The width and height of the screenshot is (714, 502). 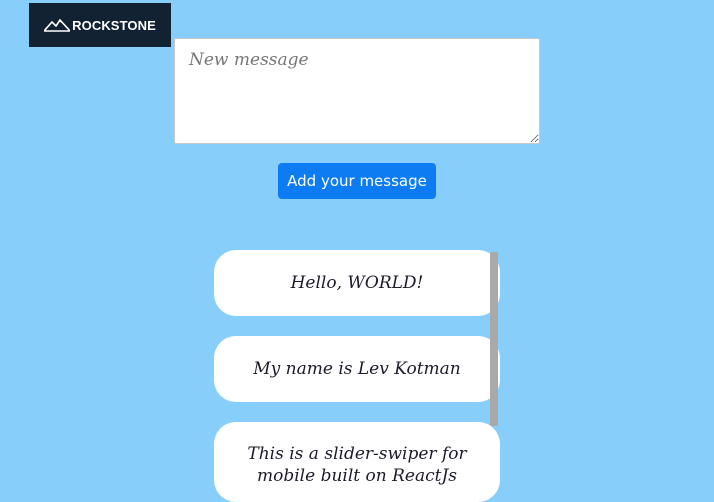 I want to click on add-message-button: Add your message, so click(x=357, y=181).